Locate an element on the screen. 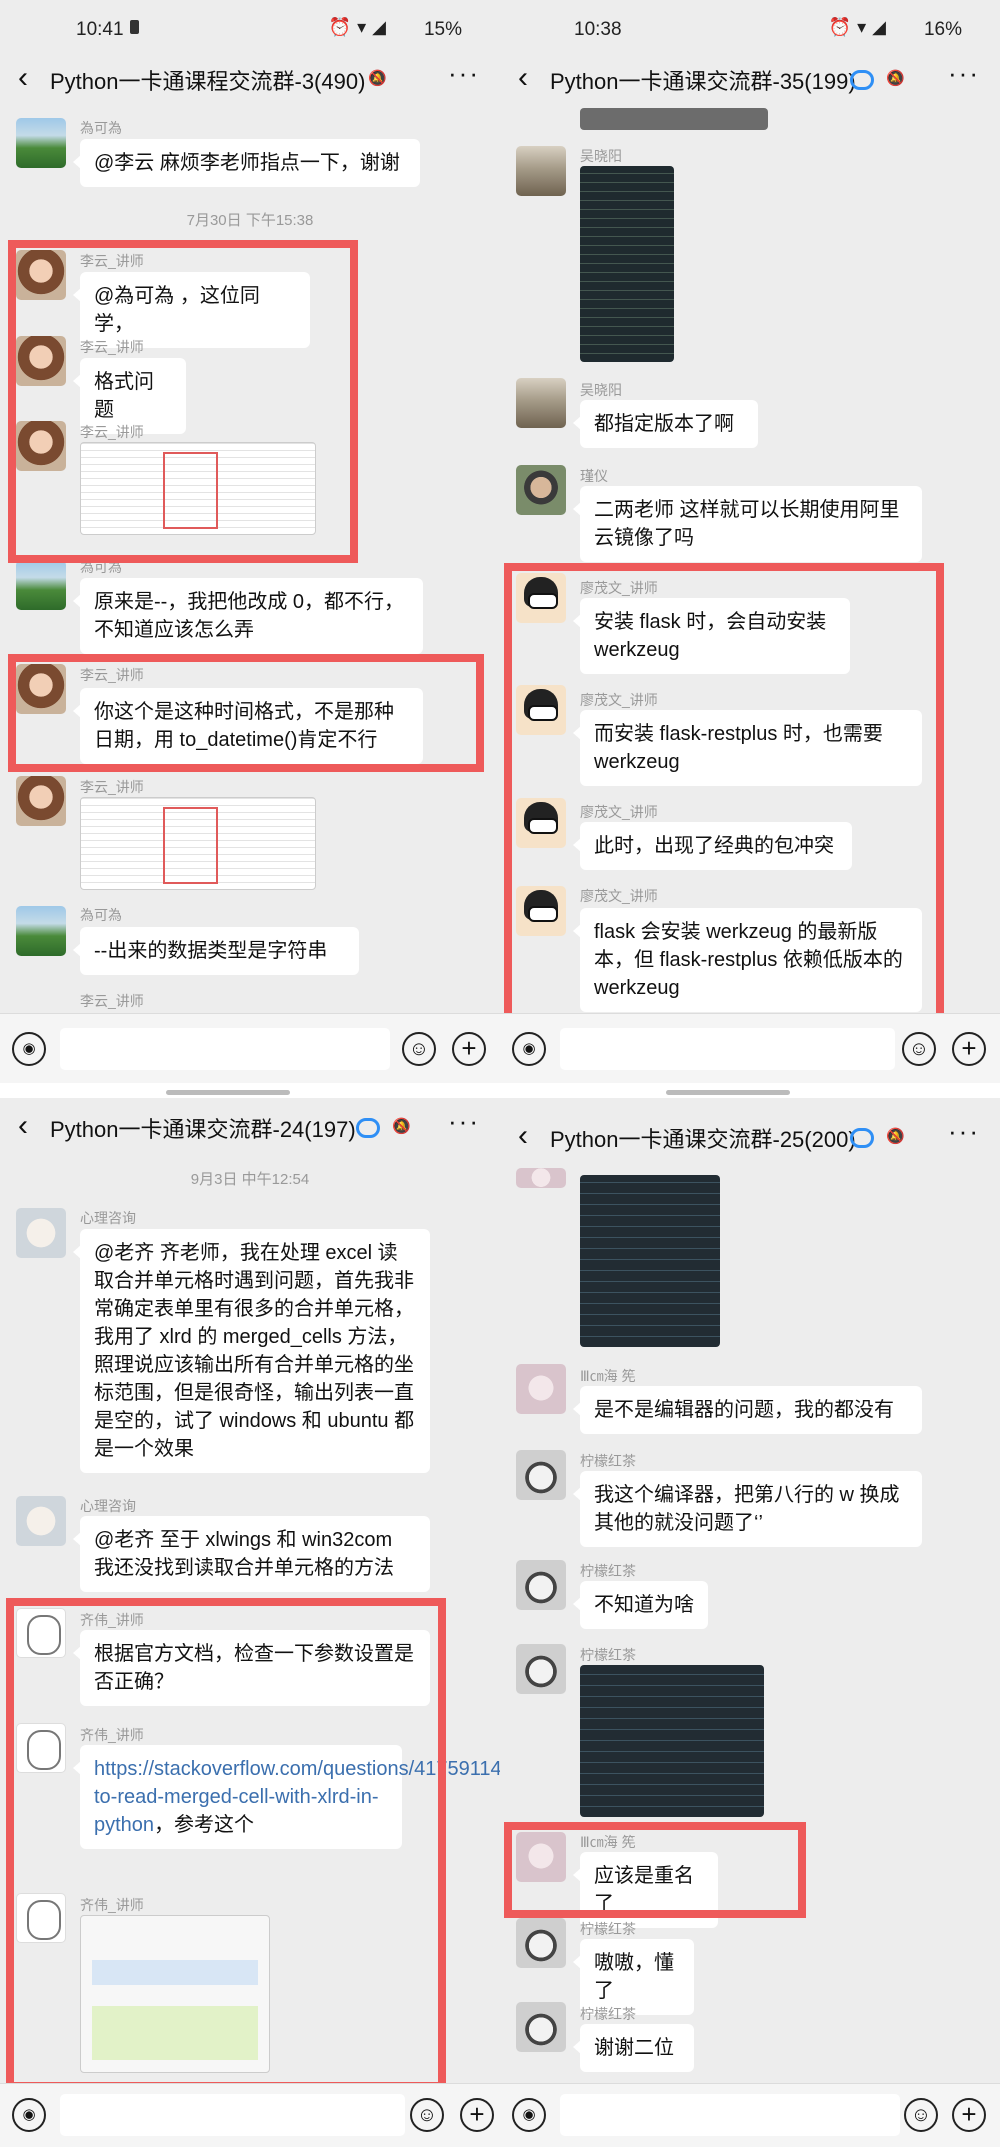  message-bubble: 应该是重名了 is located at coordinates (645, 1890).